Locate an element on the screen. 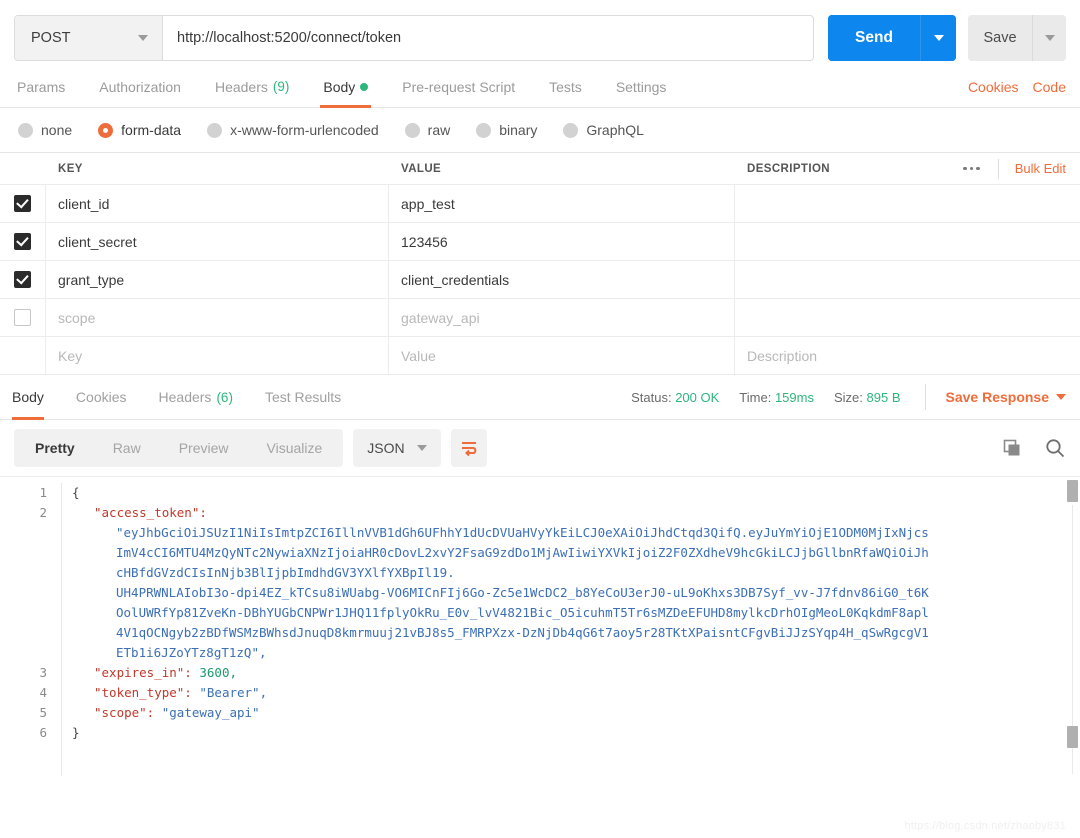 The height and width of the screenshot is (838, 1080). table-row-new: Key Value Description is located at coordinates (540, 356).